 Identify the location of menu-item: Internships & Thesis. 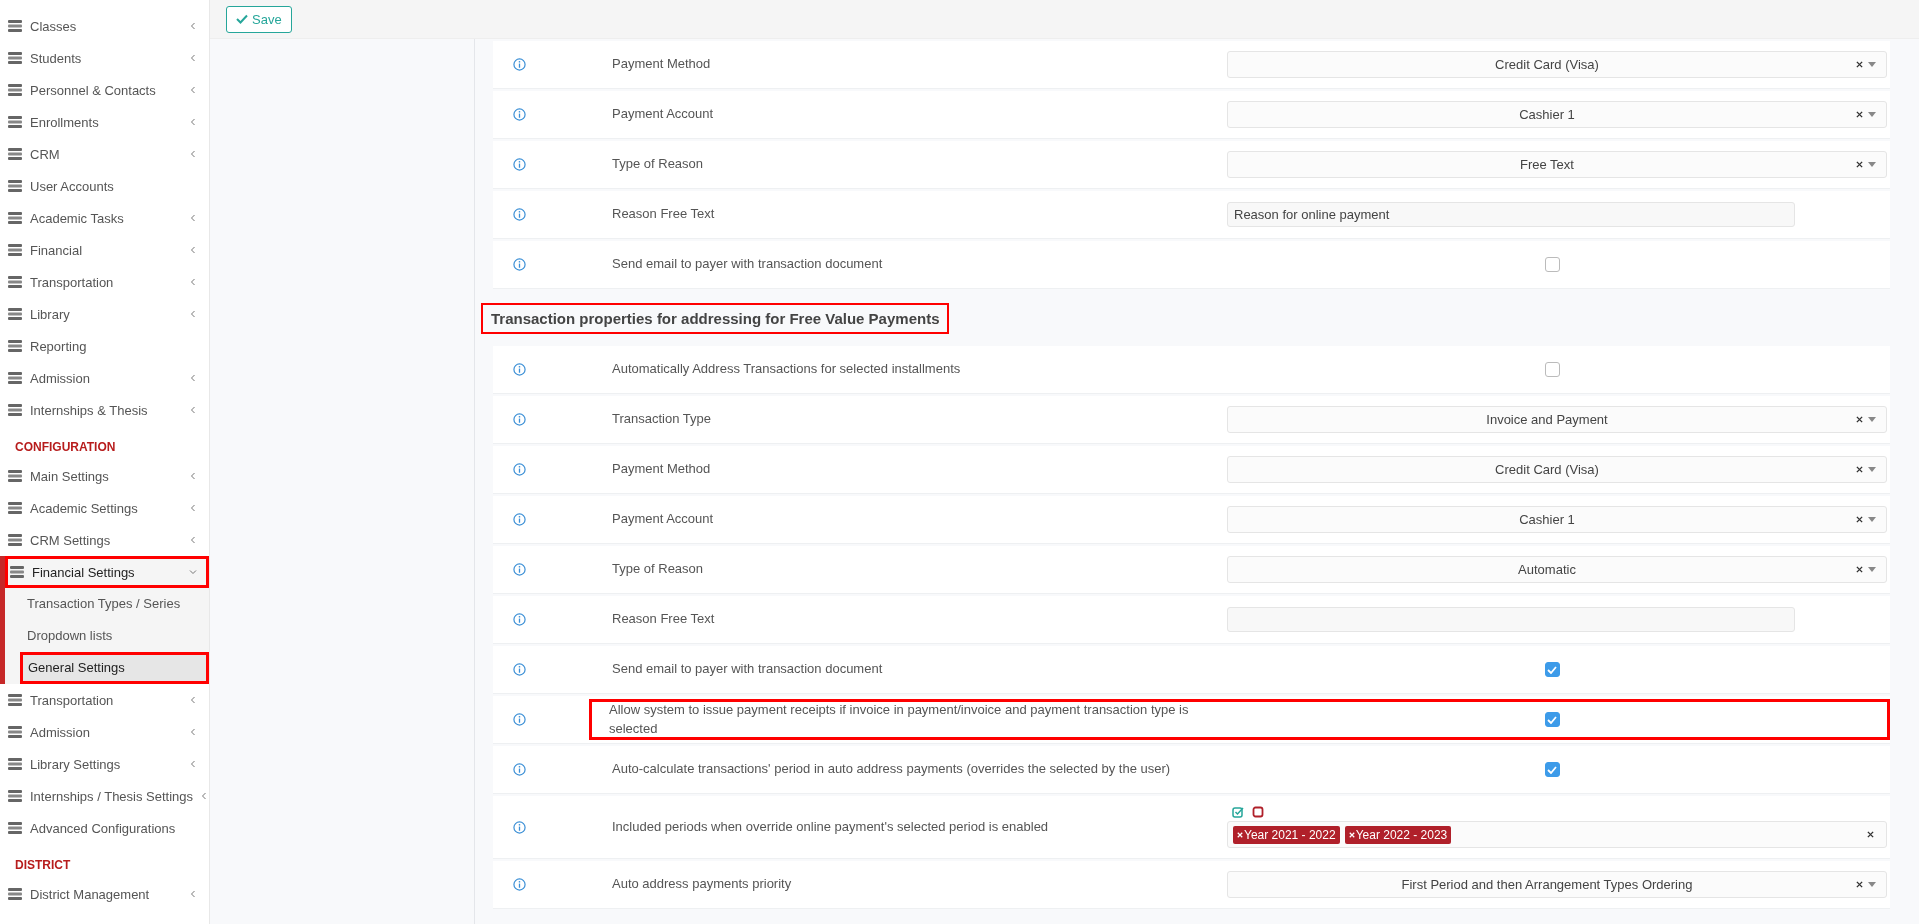
(104, 410).